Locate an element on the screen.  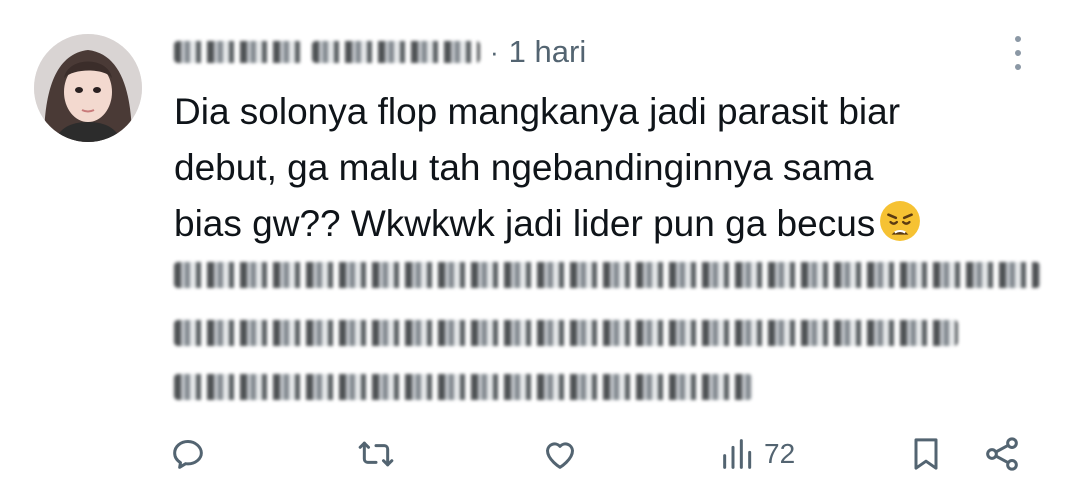
reply-button is located at coordinates (188, 454).